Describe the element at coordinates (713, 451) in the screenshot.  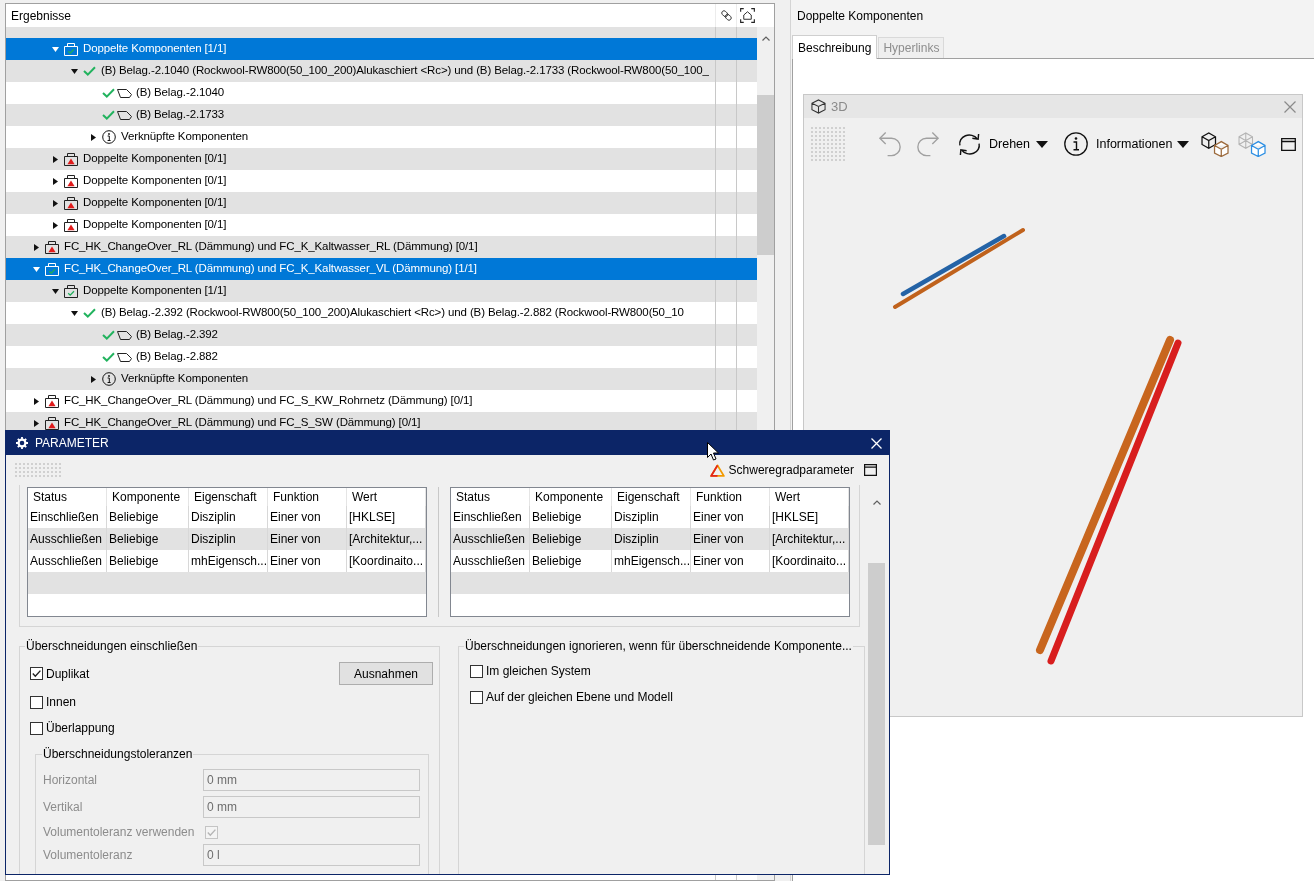
I see `mouse-pointer-icon` at that location.